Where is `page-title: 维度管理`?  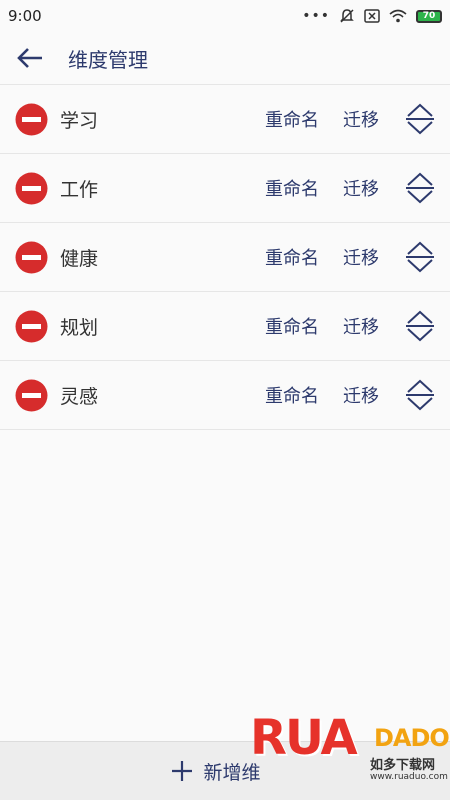
page-title: 维度管理 is located at coordinates (108, 59).